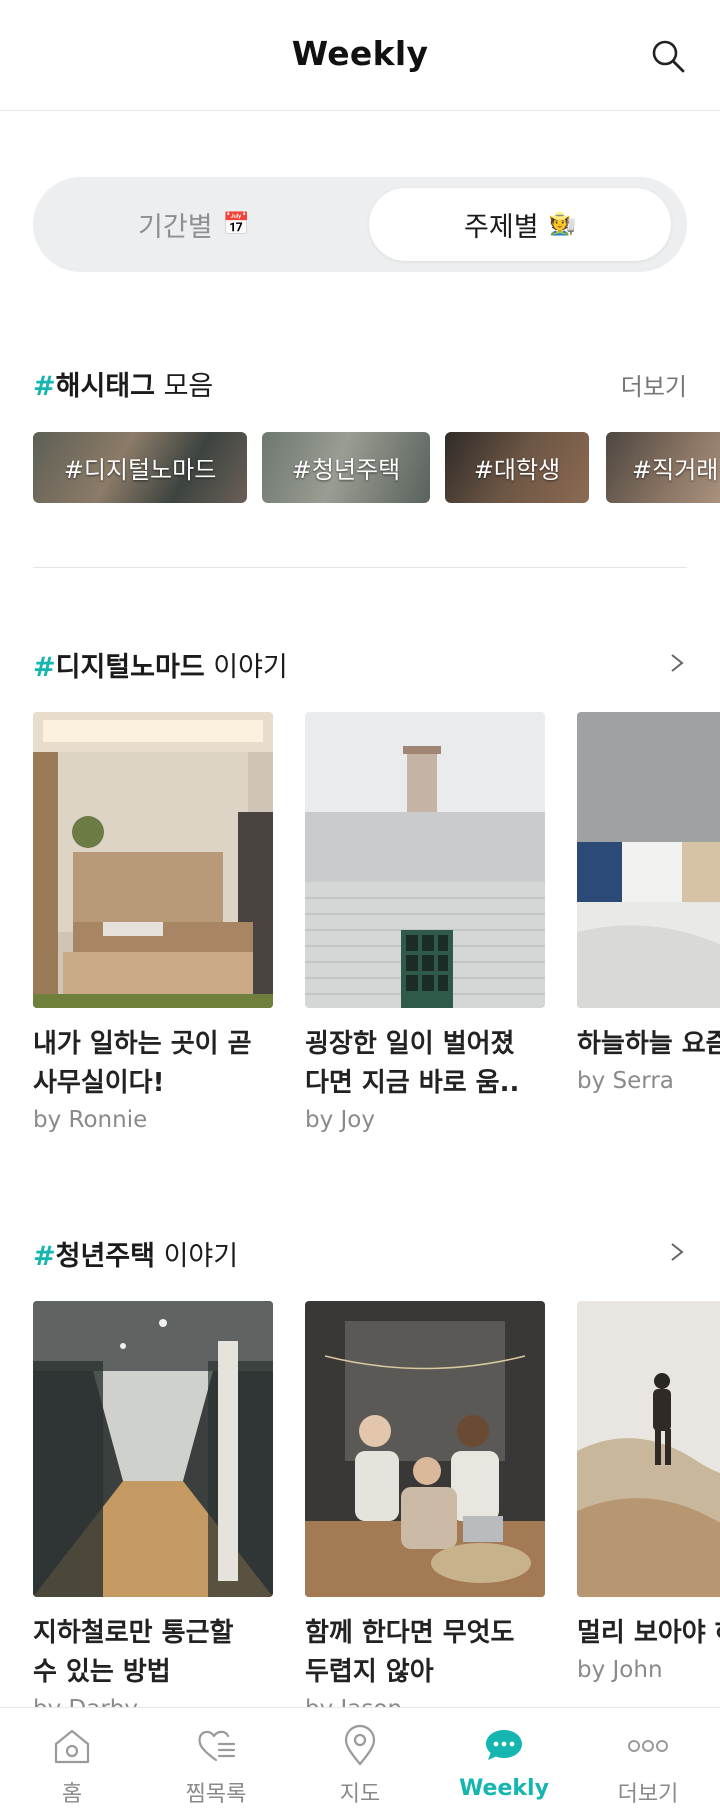 This screenshot has width=720, height=1820. I want to click on story-card: 하늘하늘 요즘 by Serra, so click(648, 903).